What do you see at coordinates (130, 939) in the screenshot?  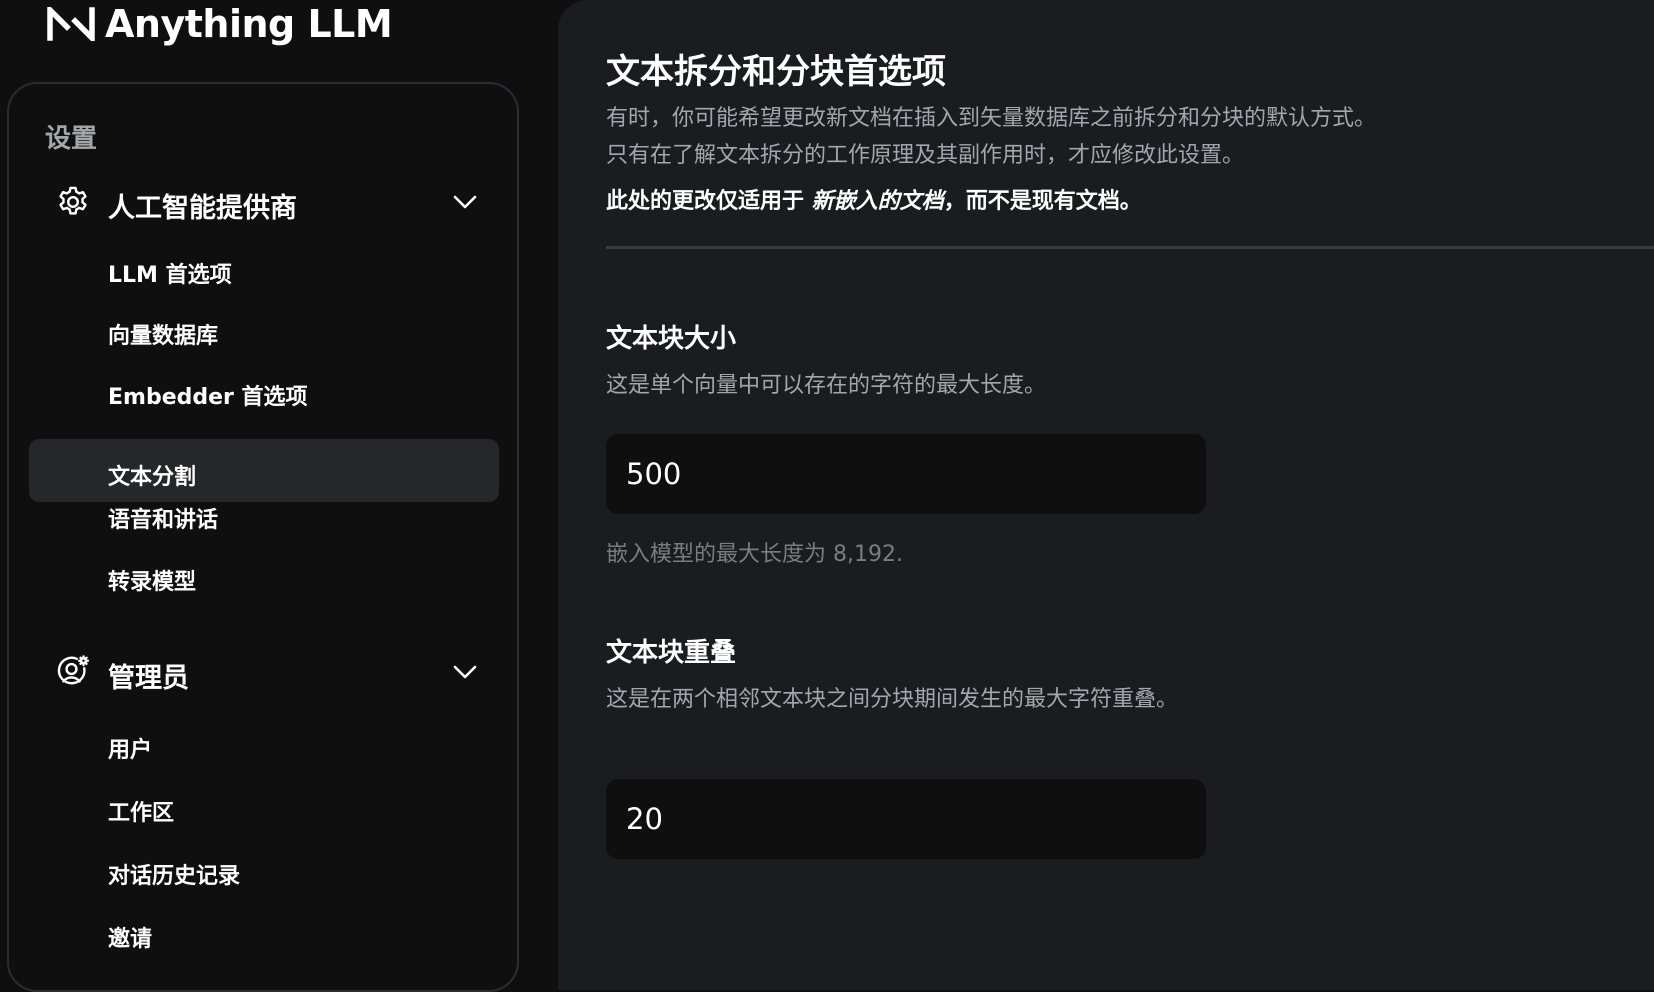 I see `sidebar-item-label: 邀请` at bounding box center [130, 939].